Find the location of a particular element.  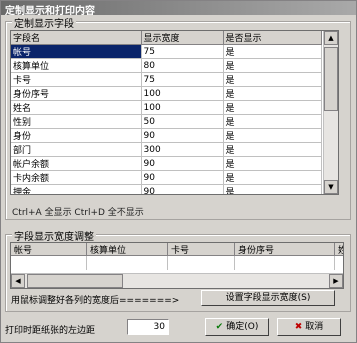

width-preview-header: 帐号 核算单位 卡号 身份序号 姓 is located at coordinates (177, 249).